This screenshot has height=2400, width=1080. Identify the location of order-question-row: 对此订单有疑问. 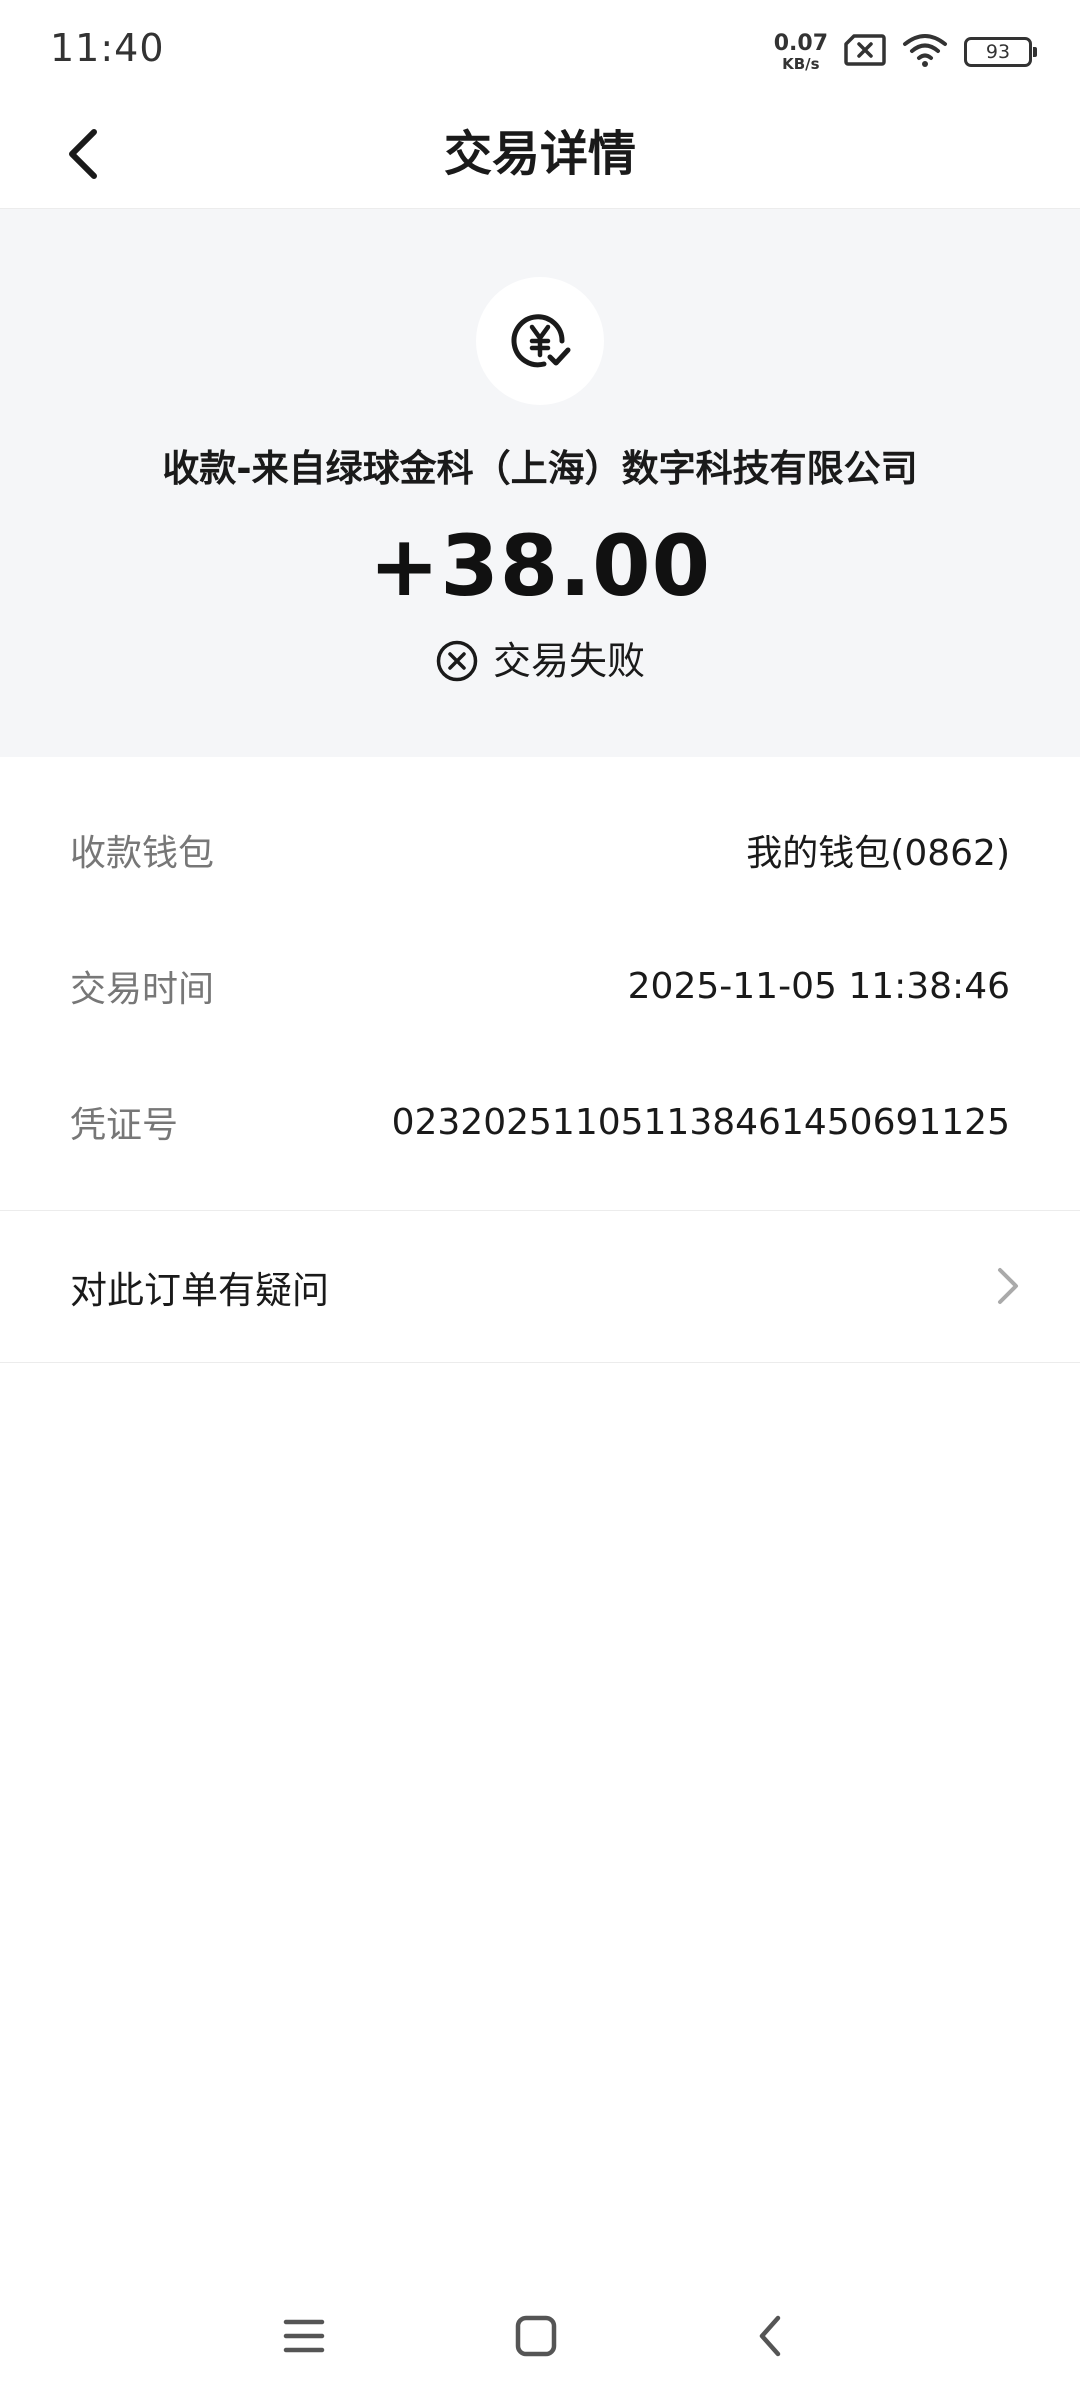
(540, 1287).